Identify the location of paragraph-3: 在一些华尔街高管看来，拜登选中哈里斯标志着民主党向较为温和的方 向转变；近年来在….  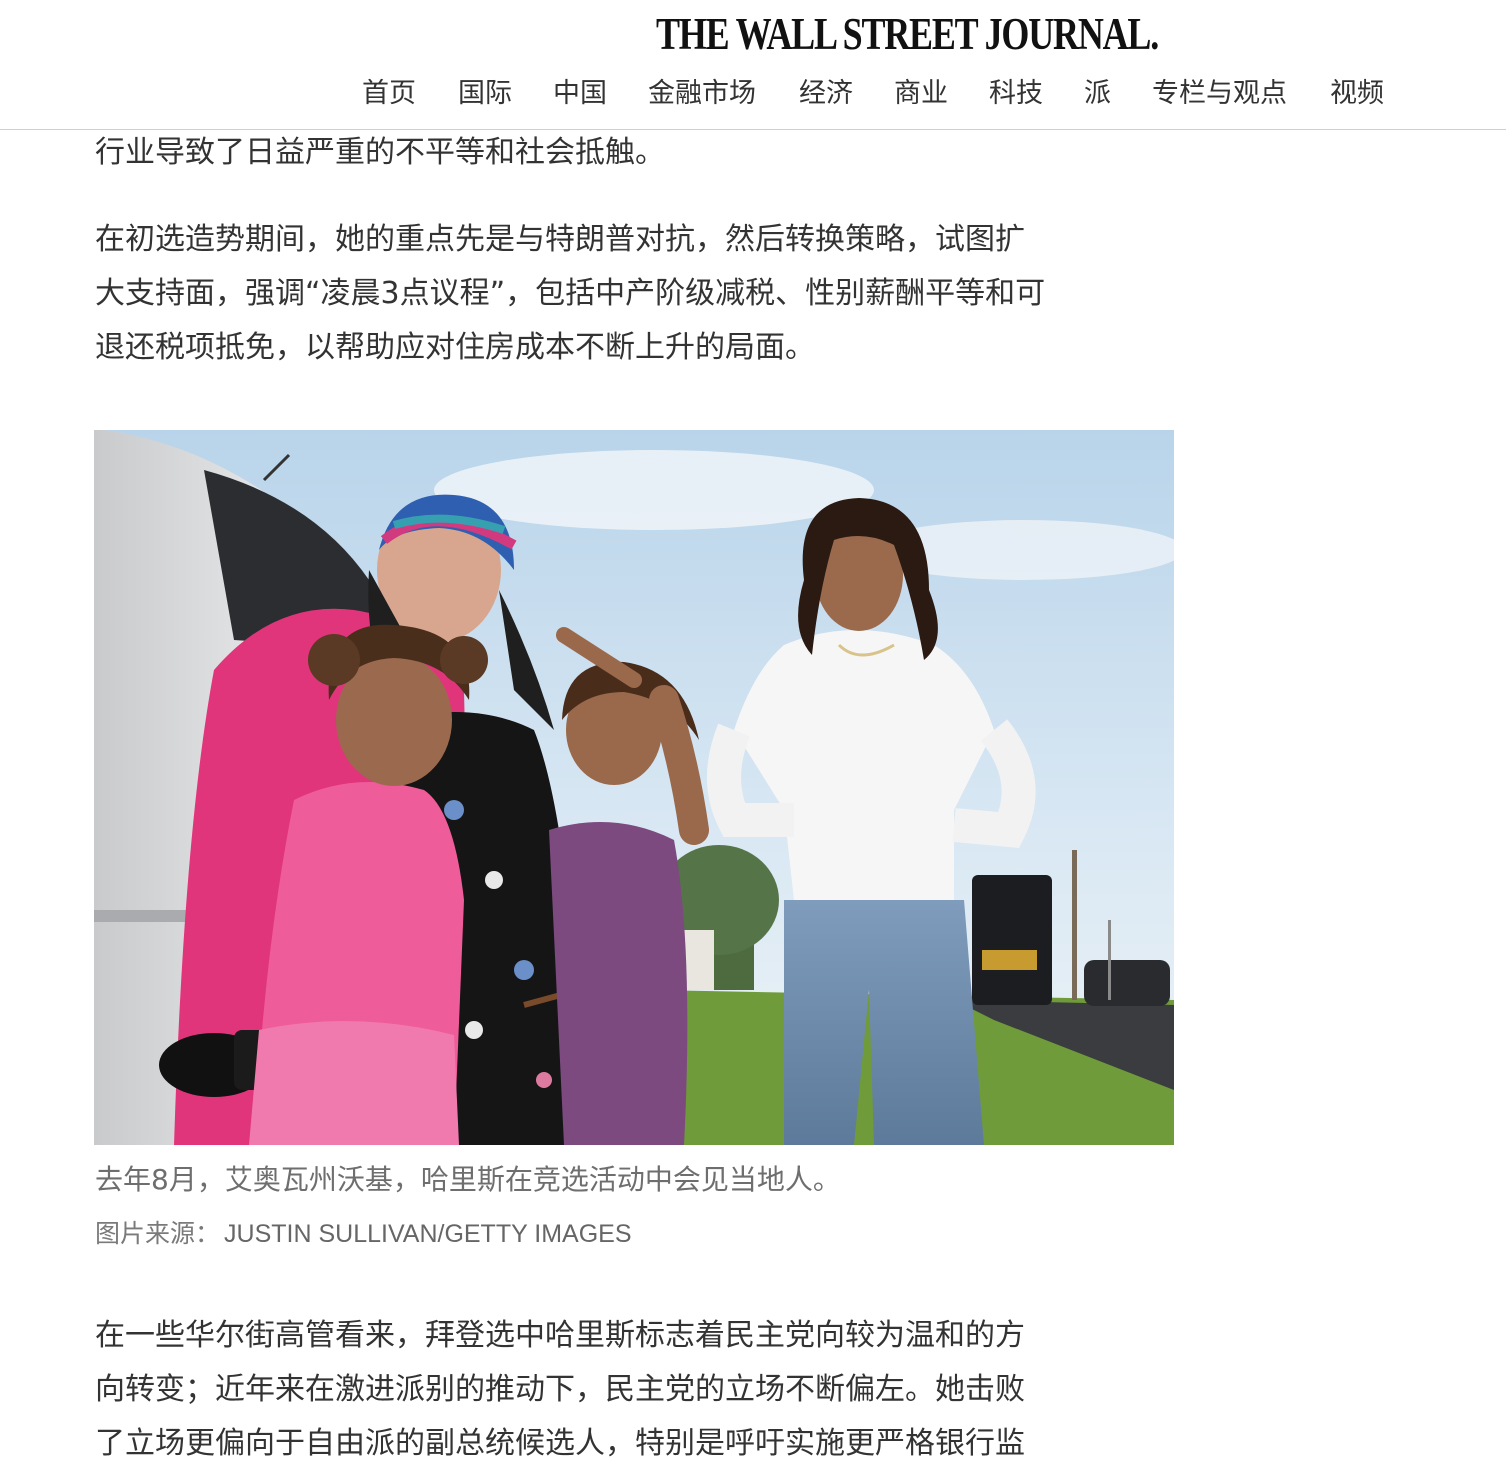
(630, 1390).